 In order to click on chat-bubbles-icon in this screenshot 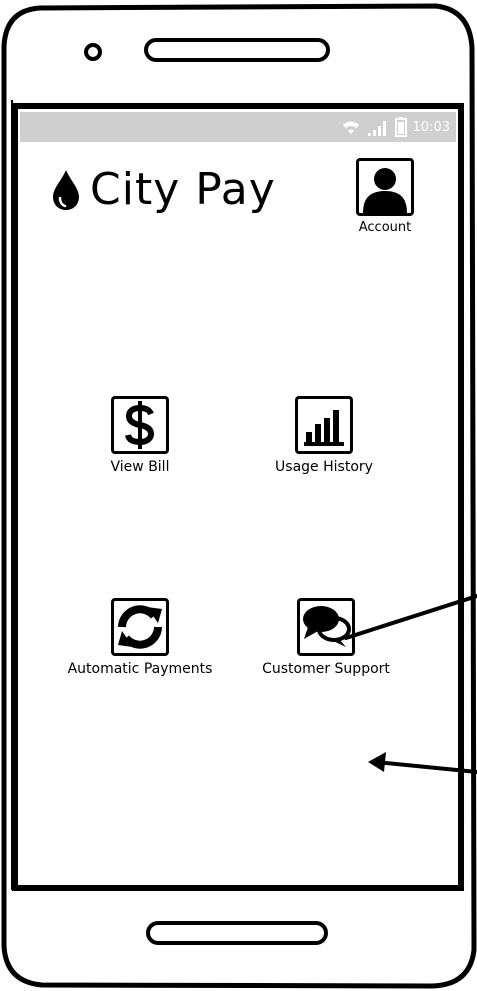, I will do `click(327, 626)`.